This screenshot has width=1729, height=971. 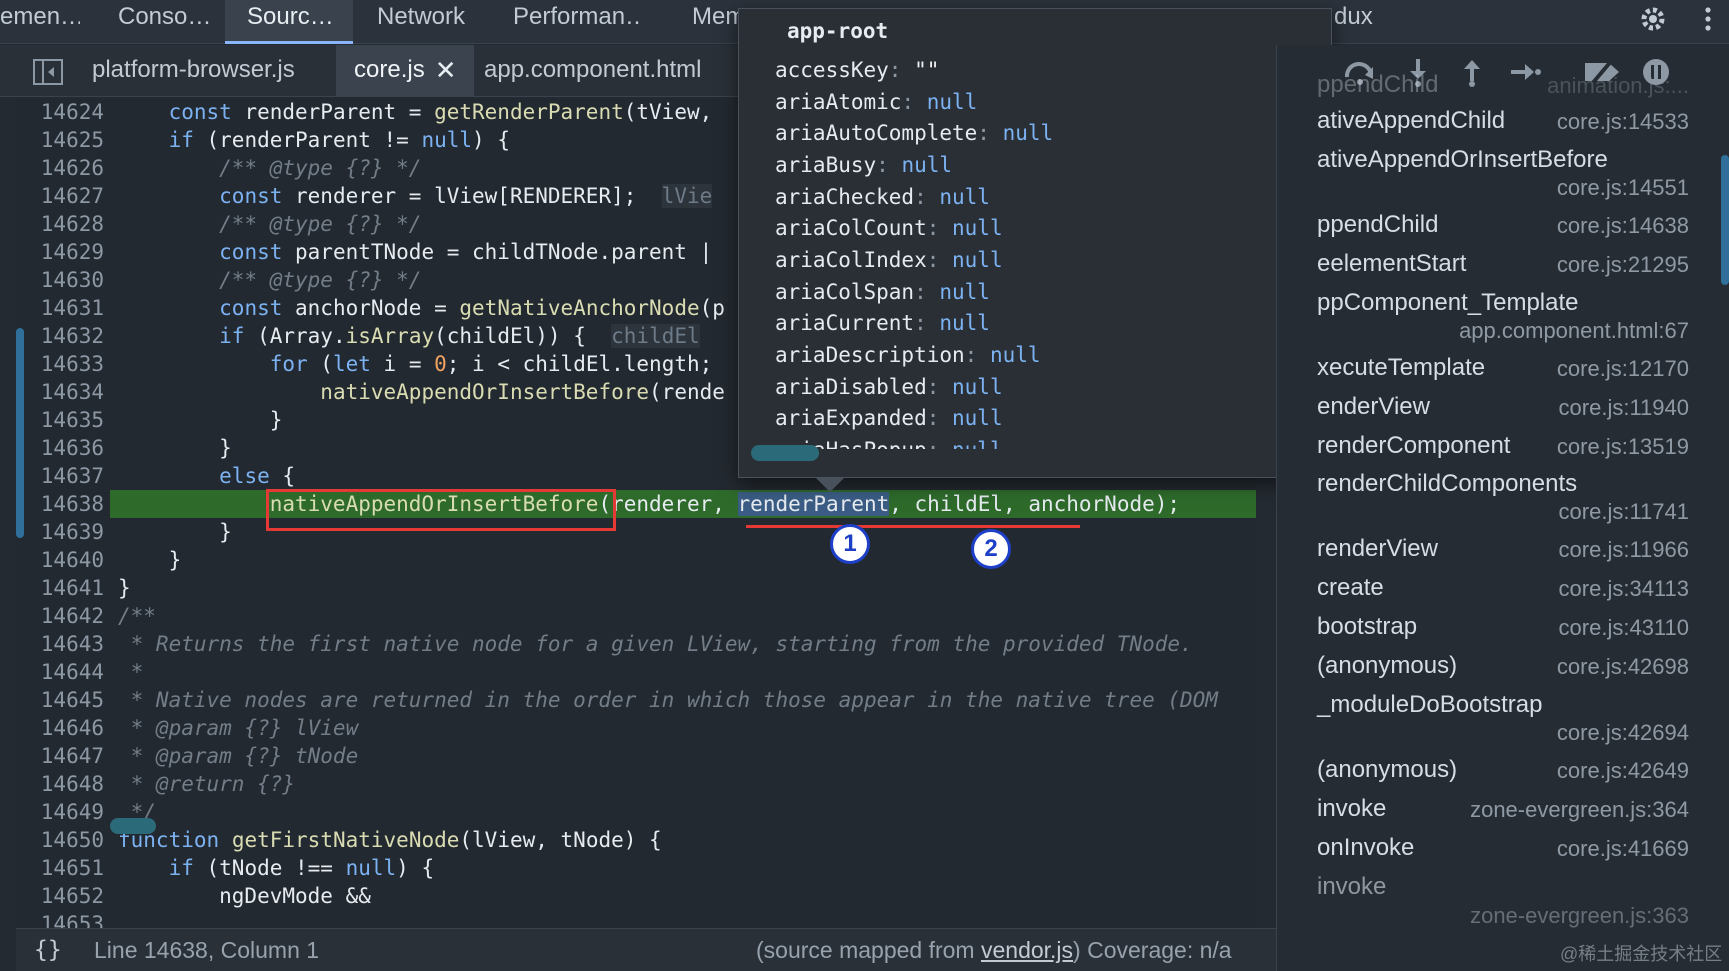 I want to click on line-number: 14639, so click(x=60, y=532).